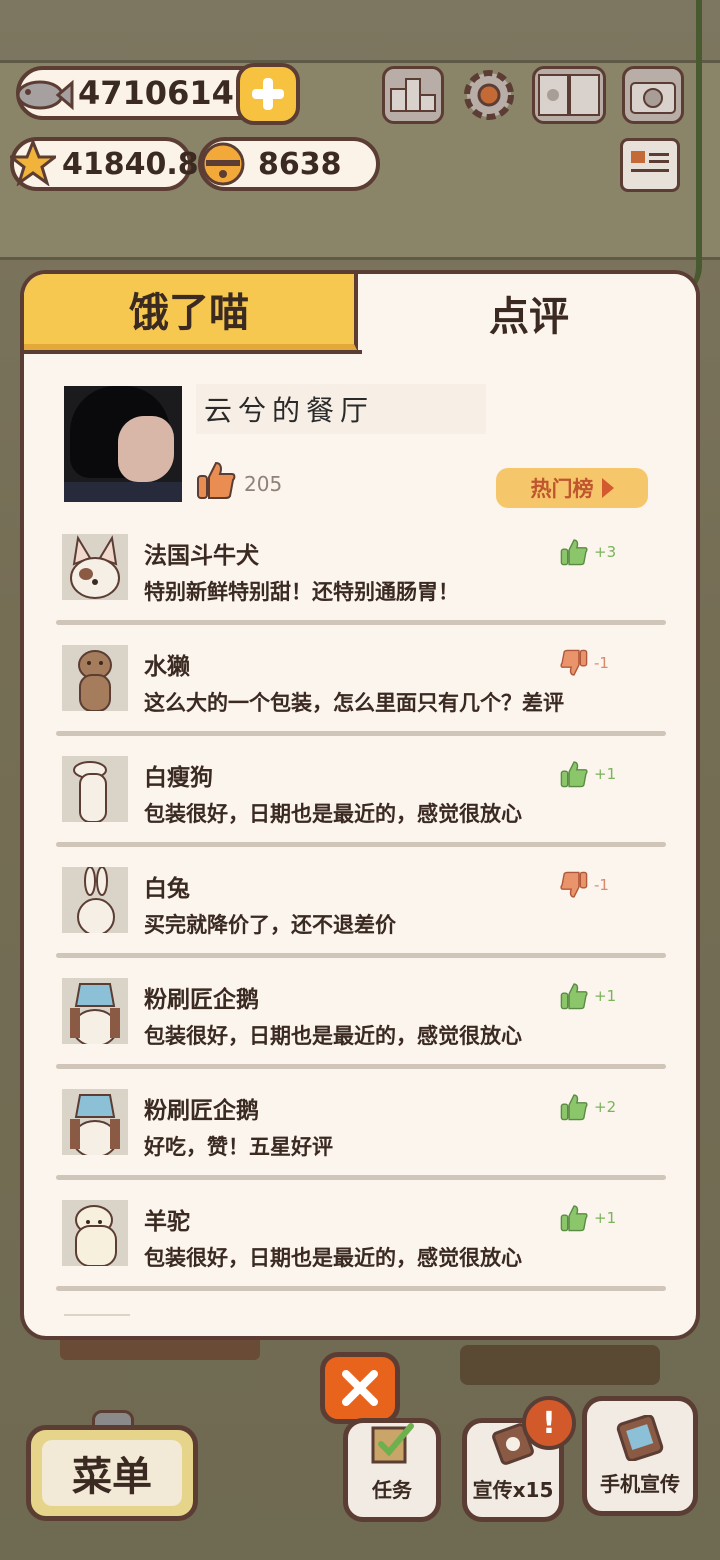 This screenshot has width=720, height=1560. What do you see at coordinates (640, 1438) in the screenshot?
I see `phone-flyer-icon` at bounding box center [640, 1438].